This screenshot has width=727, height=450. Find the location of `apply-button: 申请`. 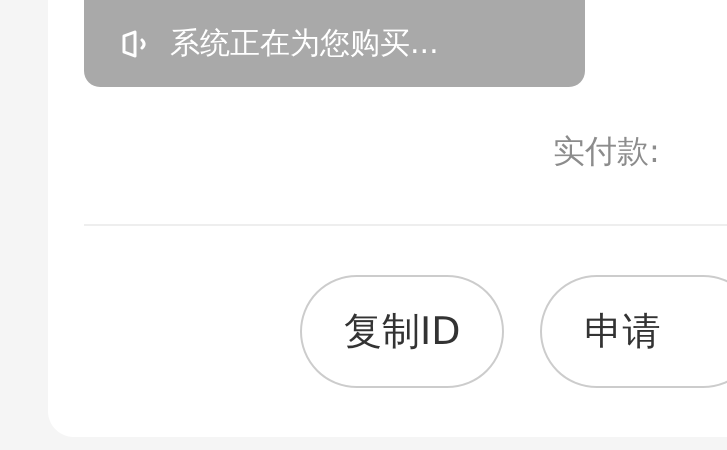

apply-button: 申请 is located at coordinates (633, 331).